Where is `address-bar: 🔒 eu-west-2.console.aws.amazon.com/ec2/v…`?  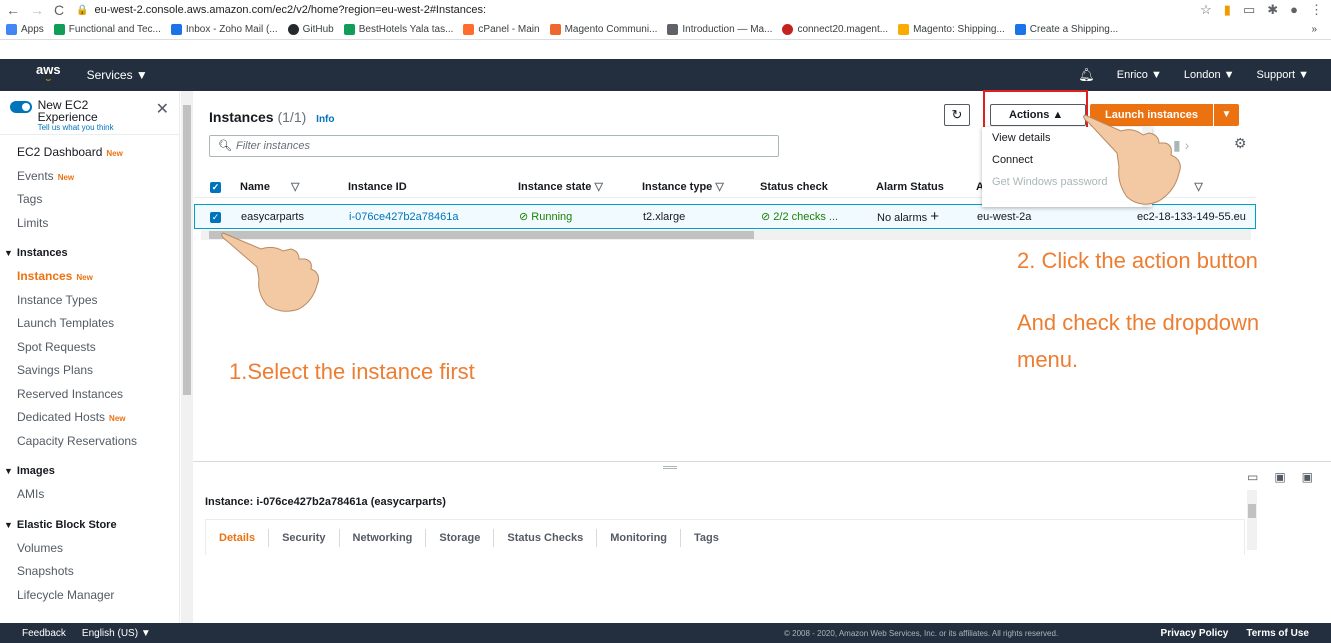 address-bar: 🔒 eu-west-2.console.aws.amazon.com/ec2/v… is located at coordinates (281, 10).